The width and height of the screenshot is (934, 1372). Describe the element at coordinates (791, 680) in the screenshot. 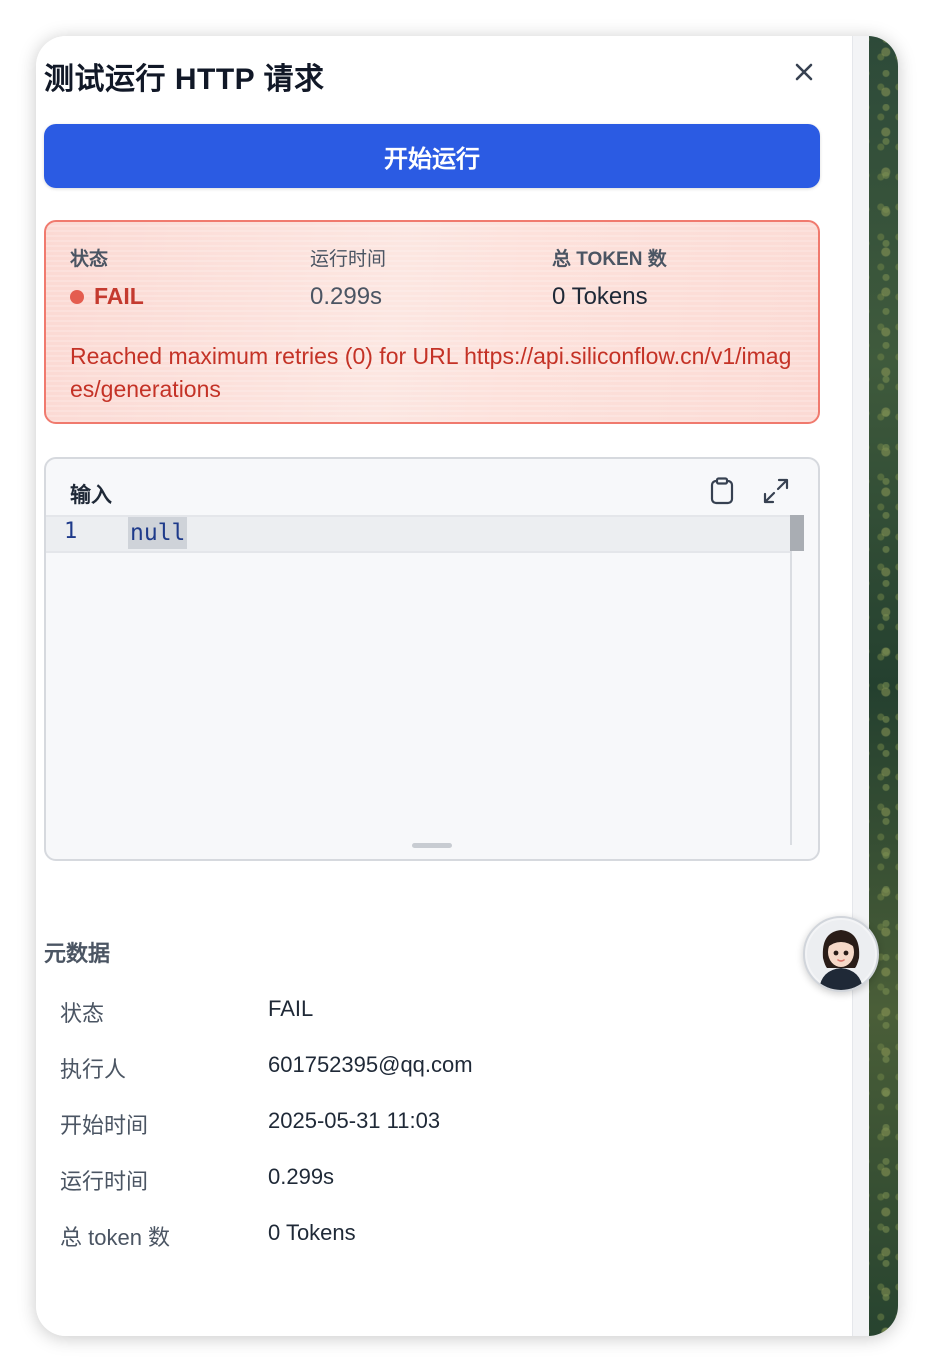

I see `editor-scrollbar-track` at that location.